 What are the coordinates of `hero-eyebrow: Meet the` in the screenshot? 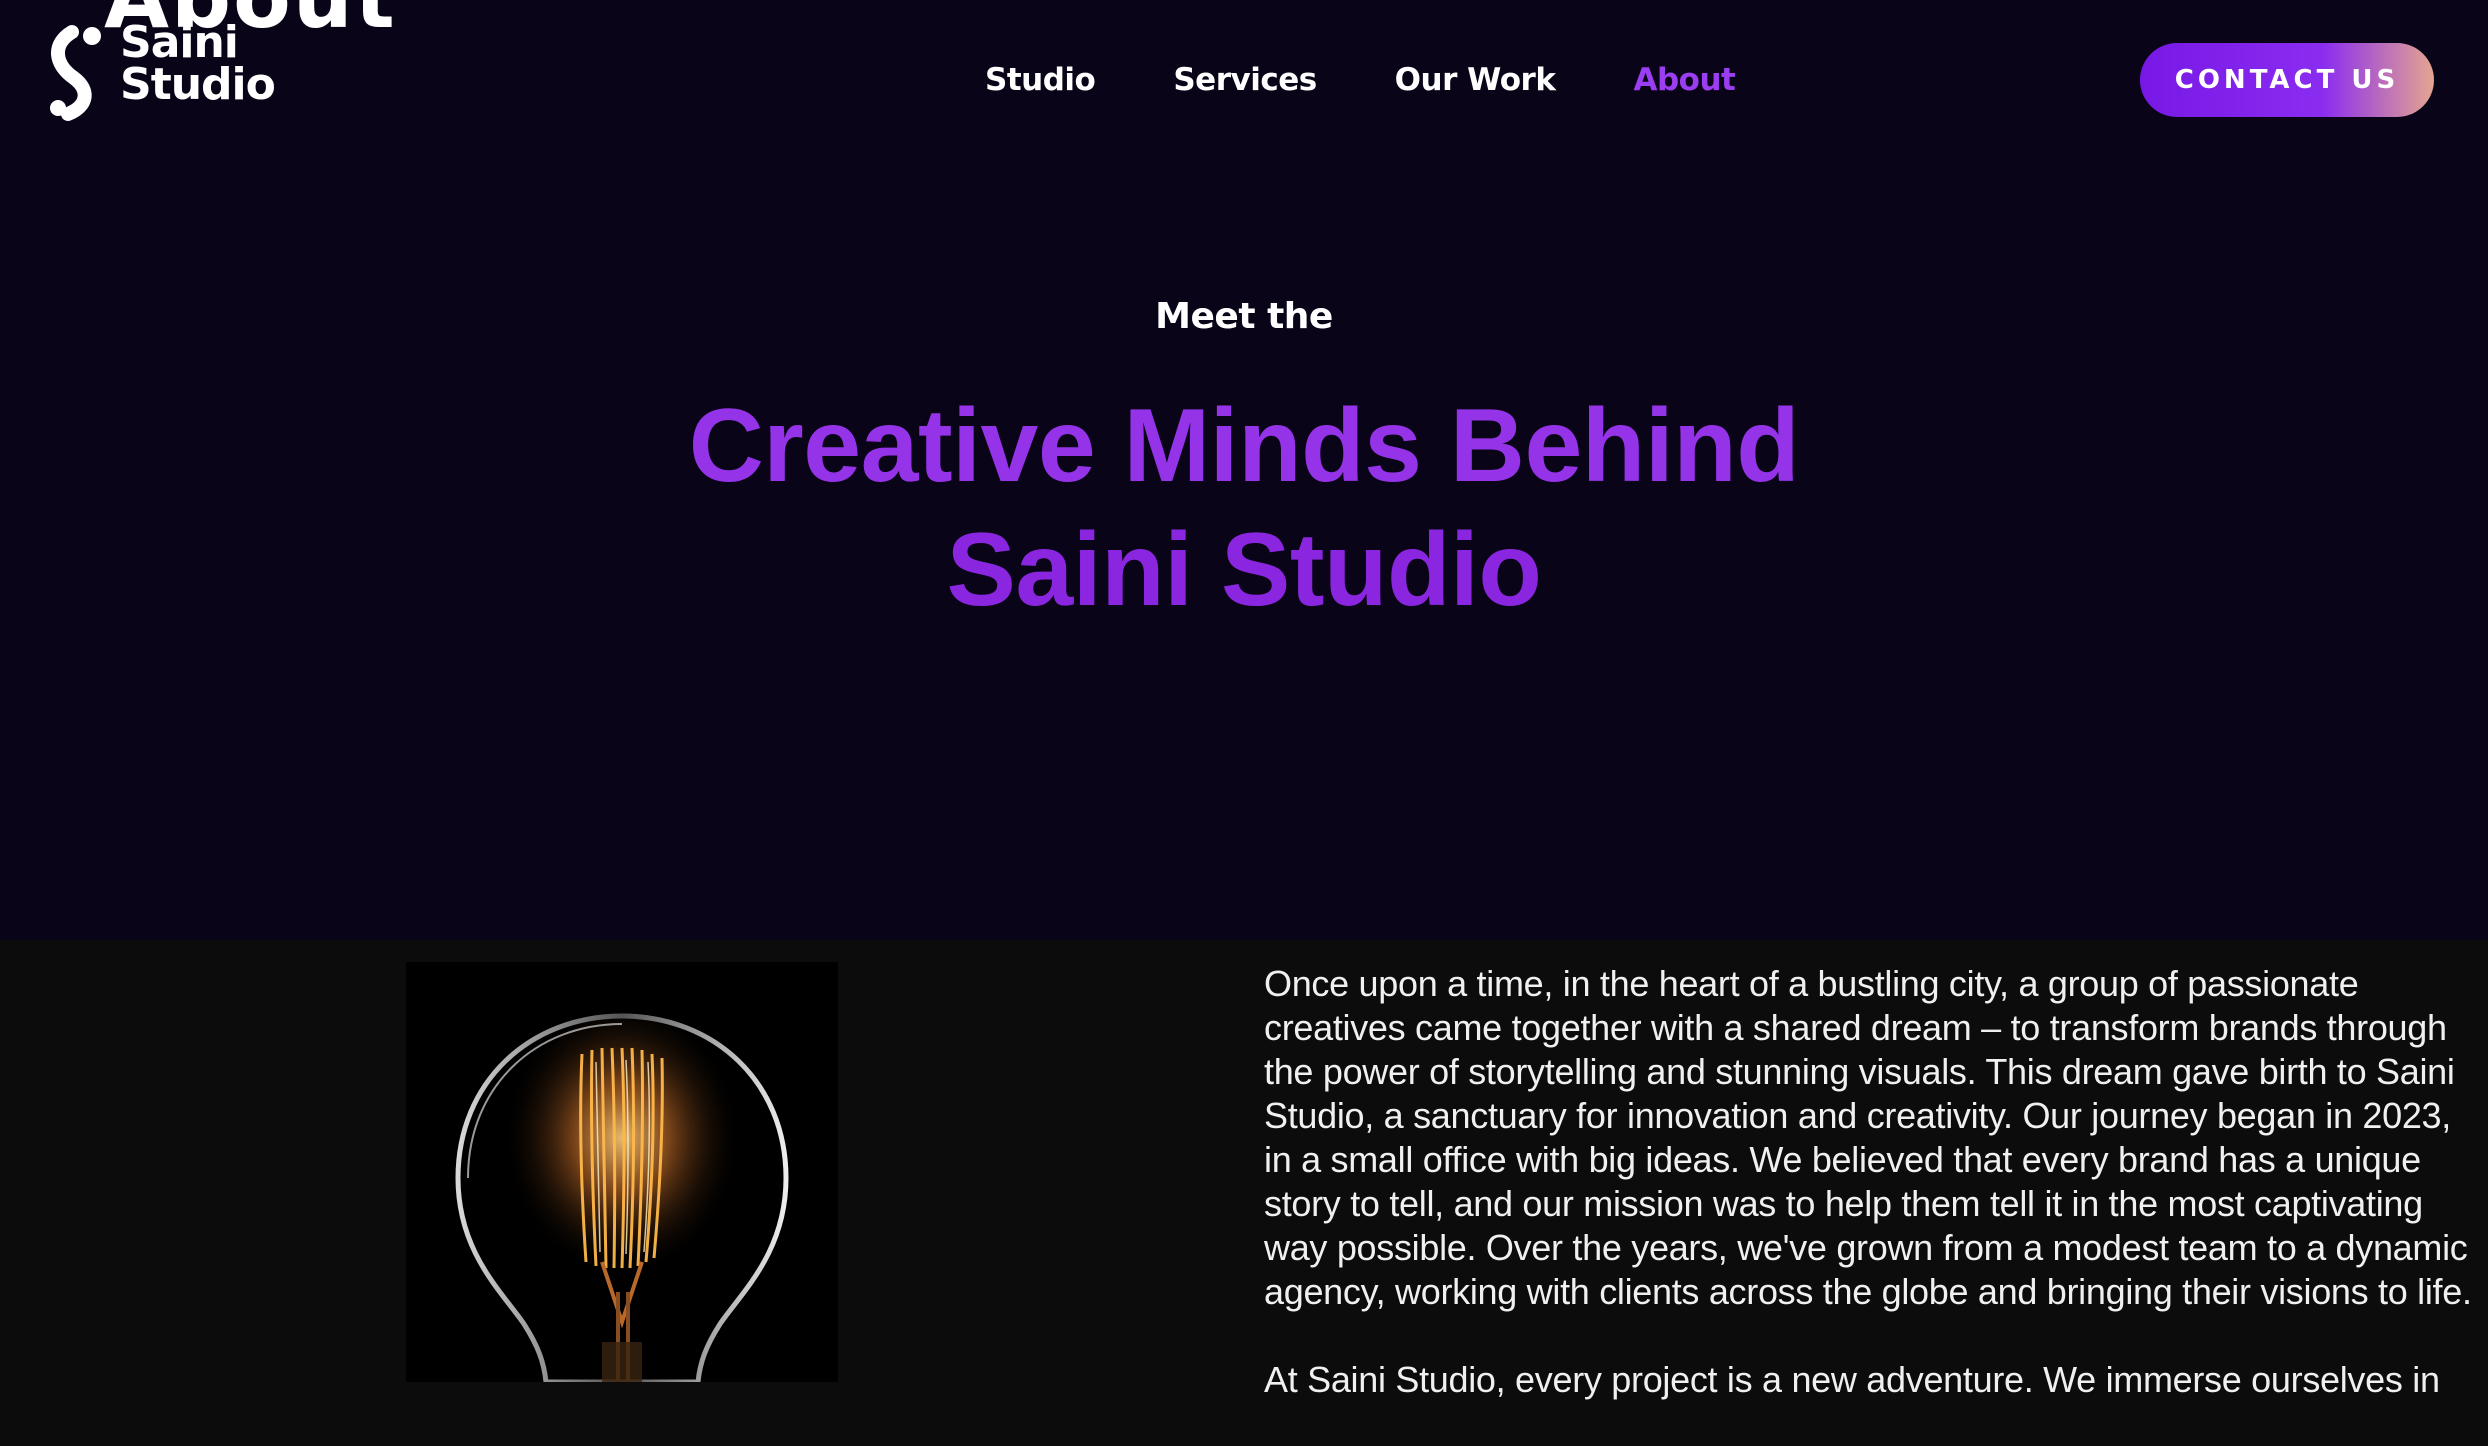 It's located at (1244, 316).